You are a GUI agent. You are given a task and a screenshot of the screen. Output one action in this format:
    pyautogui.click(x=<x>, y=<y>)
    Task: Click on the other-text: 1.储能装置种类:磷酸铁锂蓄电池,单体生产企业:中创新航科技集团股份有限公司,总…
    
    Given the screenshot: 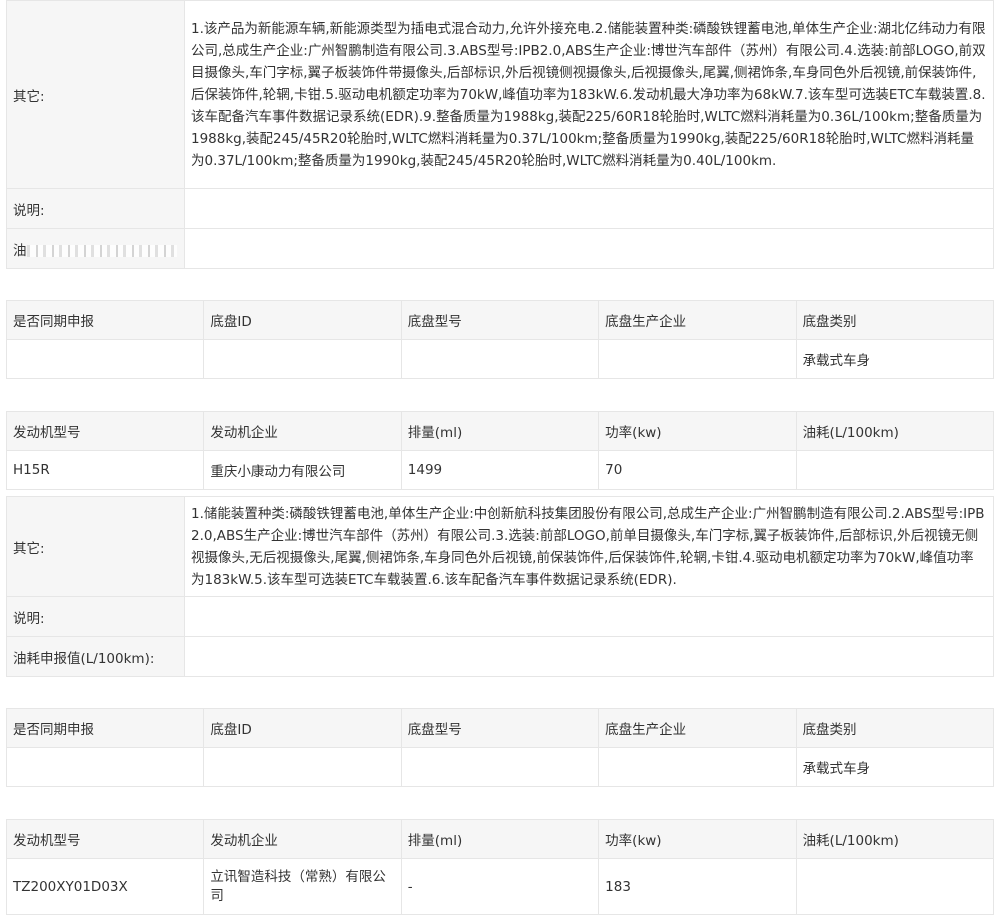 What is the action you would take?
    pyautogui.click(x=589, y=546)
    